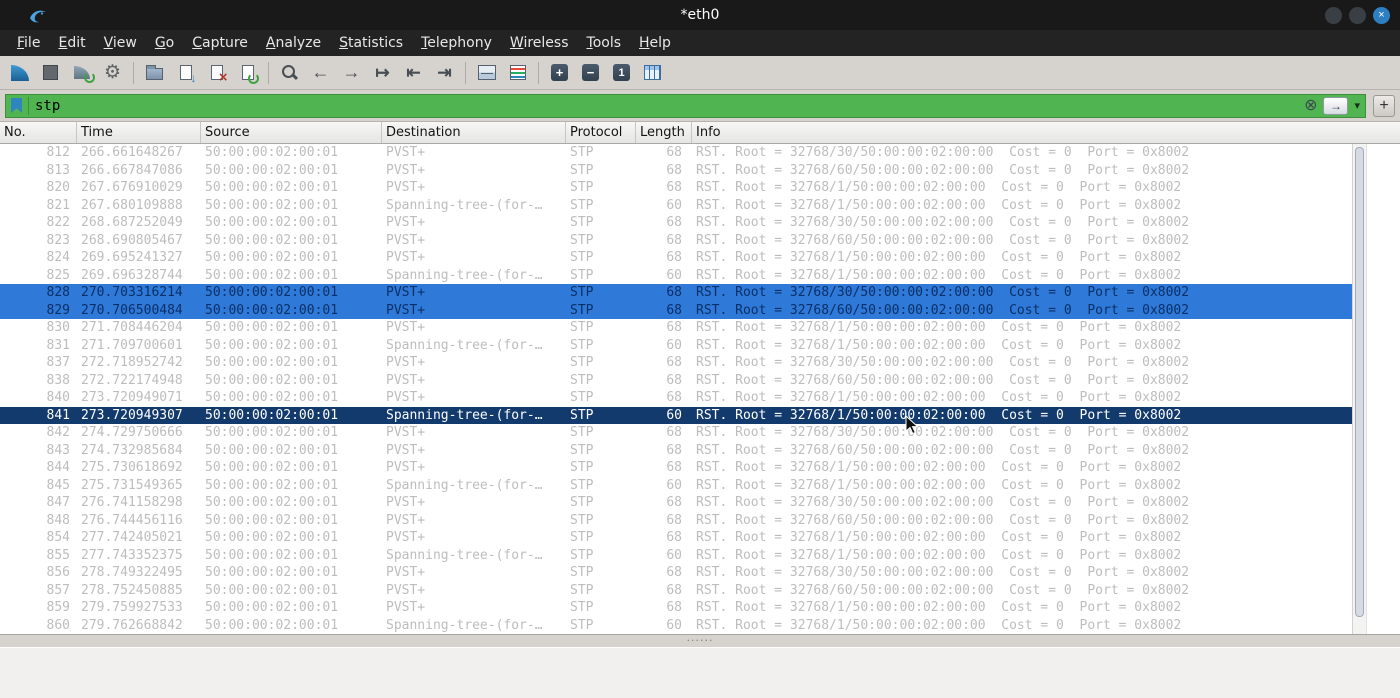 The height and width of the screenshot is (698, 1400). What do you see at coordinates (1046, 132) in the screenshot?
I see `column-header-info: Info` at bounding box center [1046, 132].